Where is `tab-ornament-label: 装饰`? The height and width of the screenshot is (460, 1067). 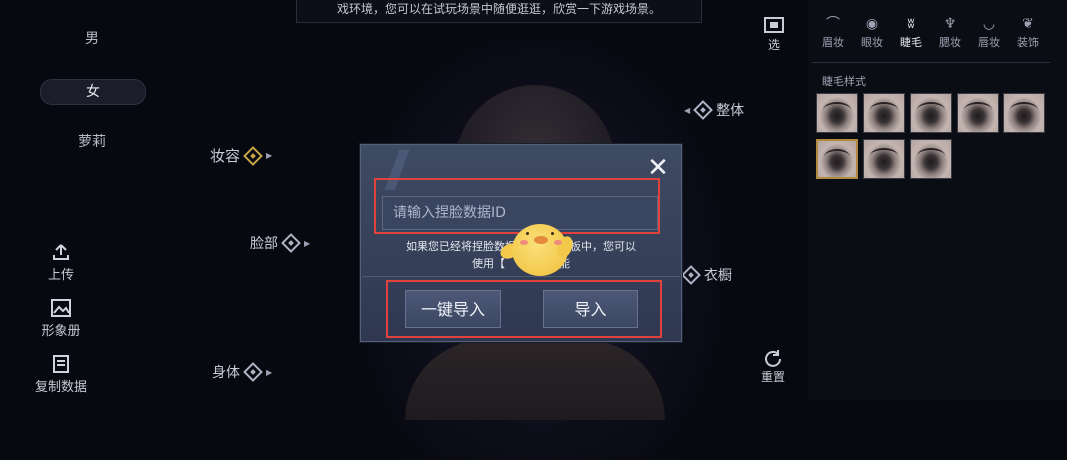 tab-ornament-label: 装饰 is located at coordinates (1028, 42).